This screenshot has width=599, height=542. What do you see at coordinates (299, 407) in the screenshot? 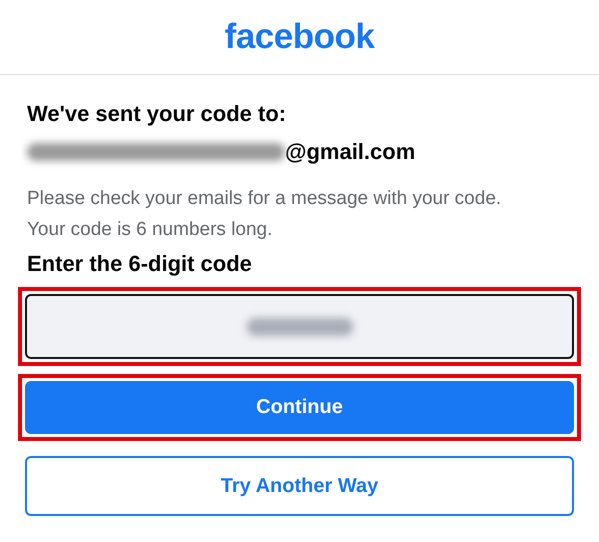
I see `continue-button: Continue` at bounding box center [299, 407].